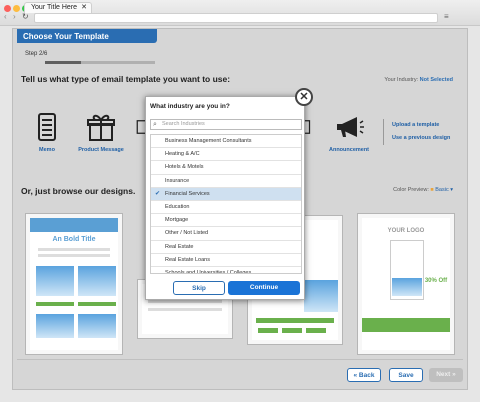 The height and width of the screenshot is (402, 480). I want to click on template-promo: 30% Off, so click(436, 281).